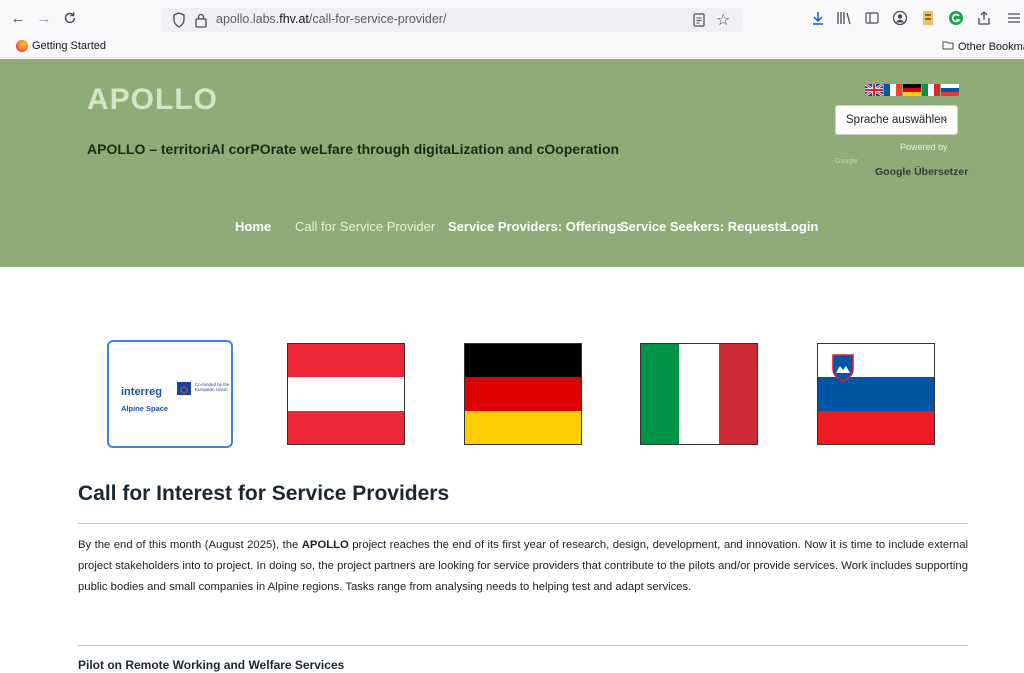  What do you see at coordinates (699, 22) in the screenshot?
I see `reader-view-icon` at bounding box center [699, 22].